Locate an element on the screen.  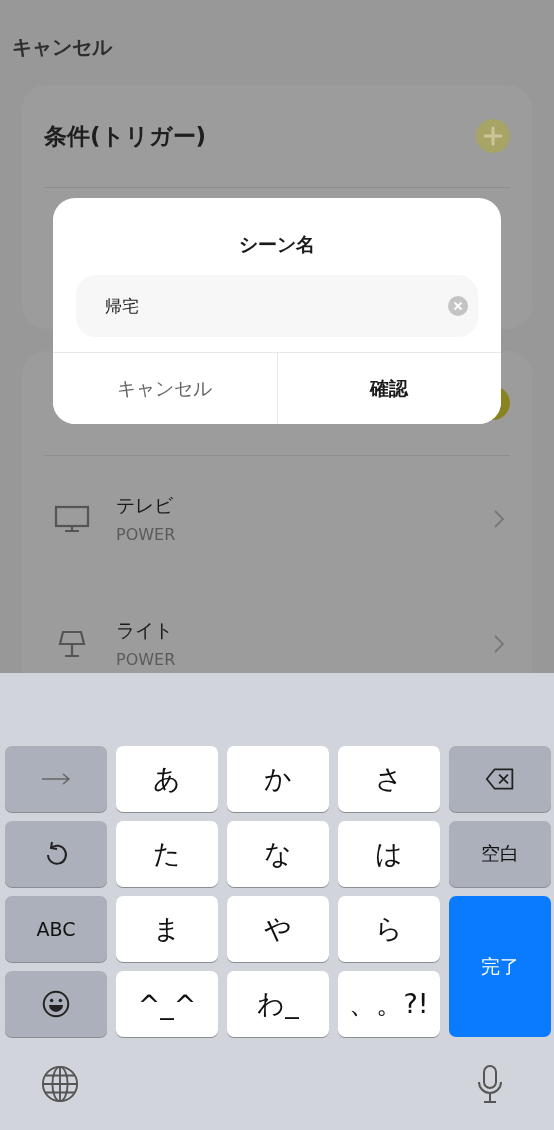
cancel-button: キャンセル is located at coordinates (165, 388).